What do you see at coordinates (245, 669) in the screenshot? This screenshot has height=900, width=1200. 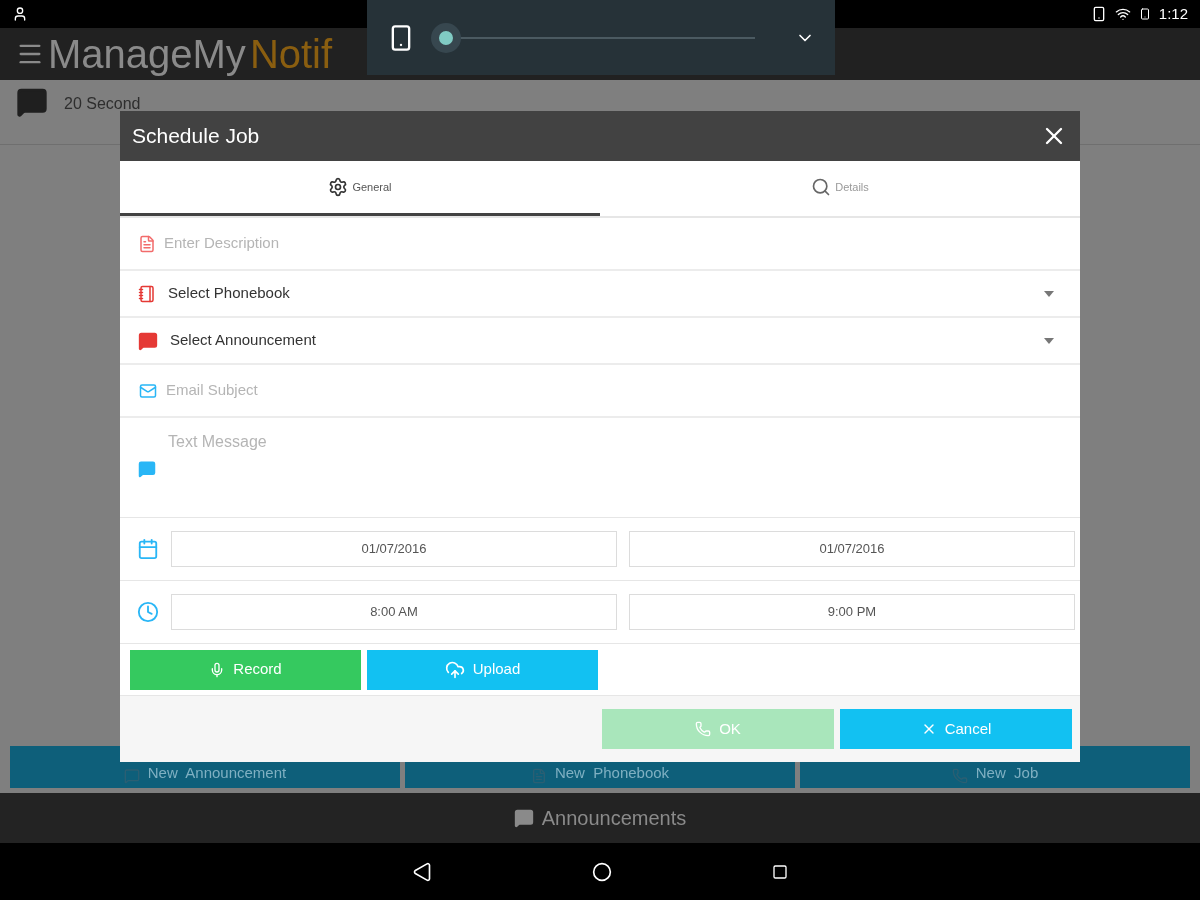 I see `record-button: Record` at bounding box center [245, 669].